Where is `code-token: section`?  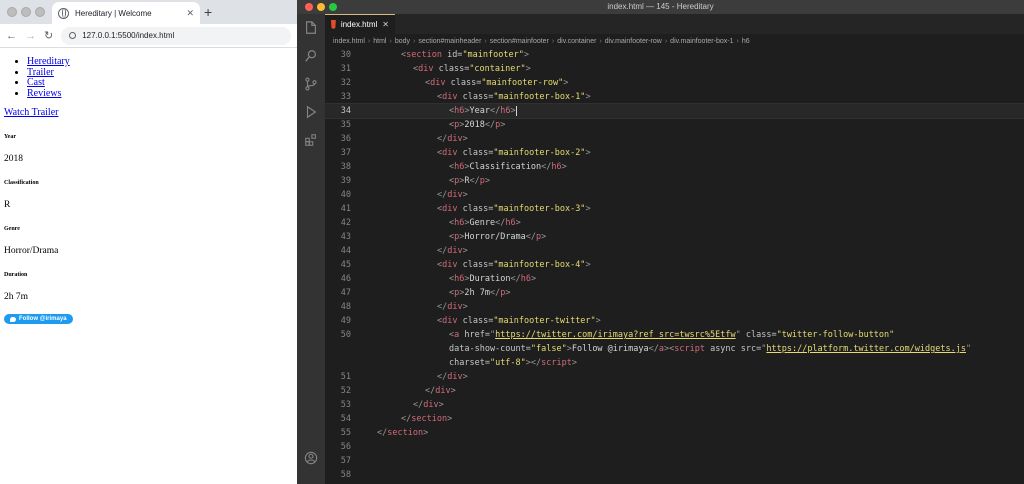
code-token: section is located at coordinates (429, 419).